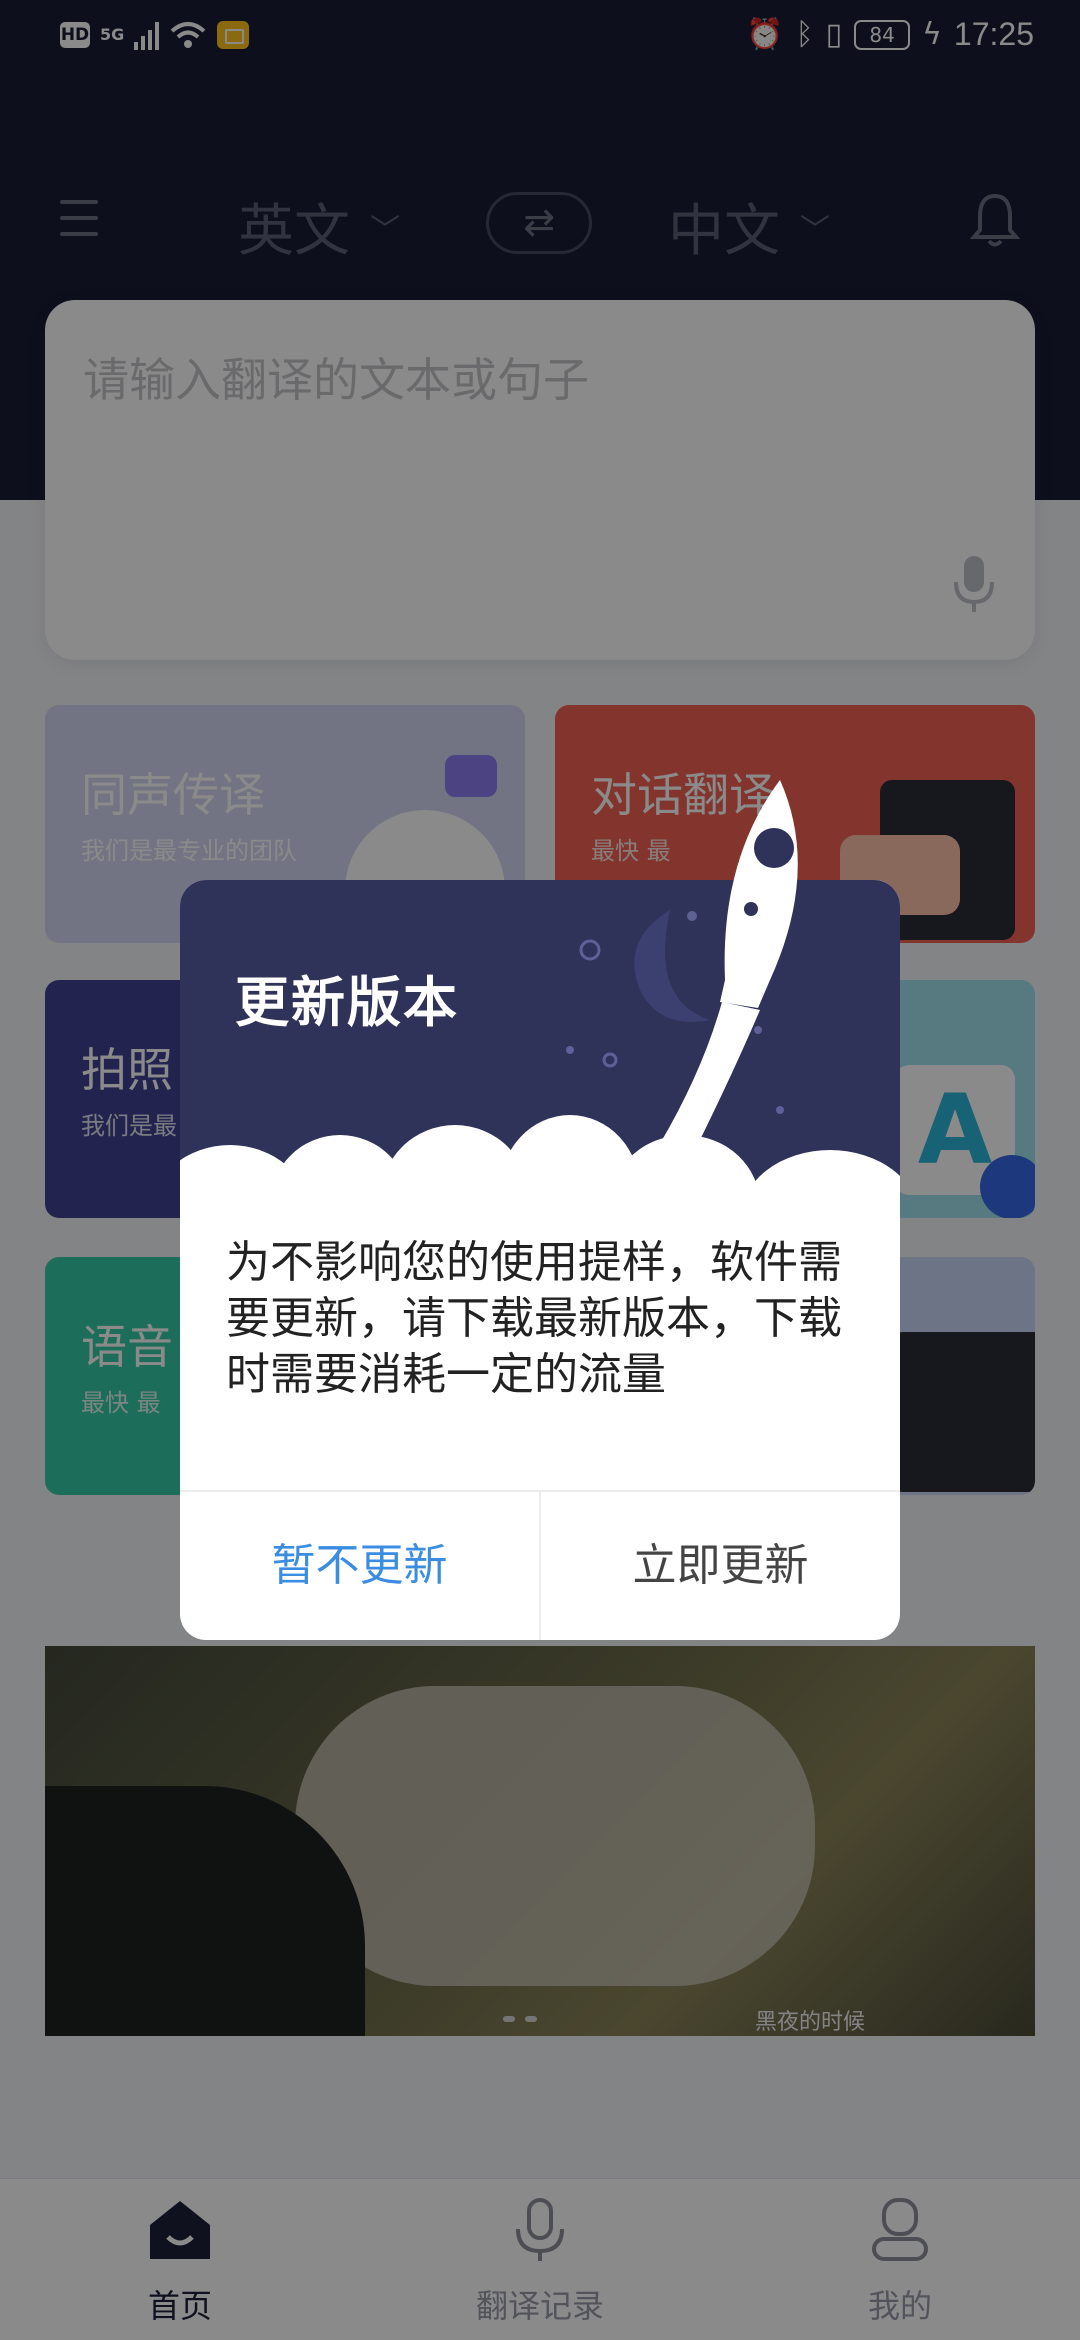  Describe the element at coordinates (724, 970) in the screenshot. I see `rocket-icon` at that location.